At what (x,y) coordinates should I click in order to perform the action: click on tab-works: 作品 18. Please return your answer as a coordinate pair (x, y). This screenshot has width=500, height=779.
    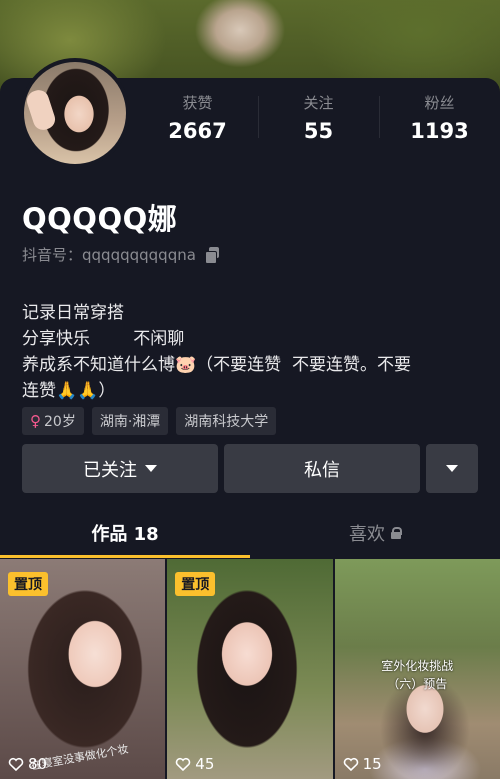
    Looking at the image, I should click on (125, 533).